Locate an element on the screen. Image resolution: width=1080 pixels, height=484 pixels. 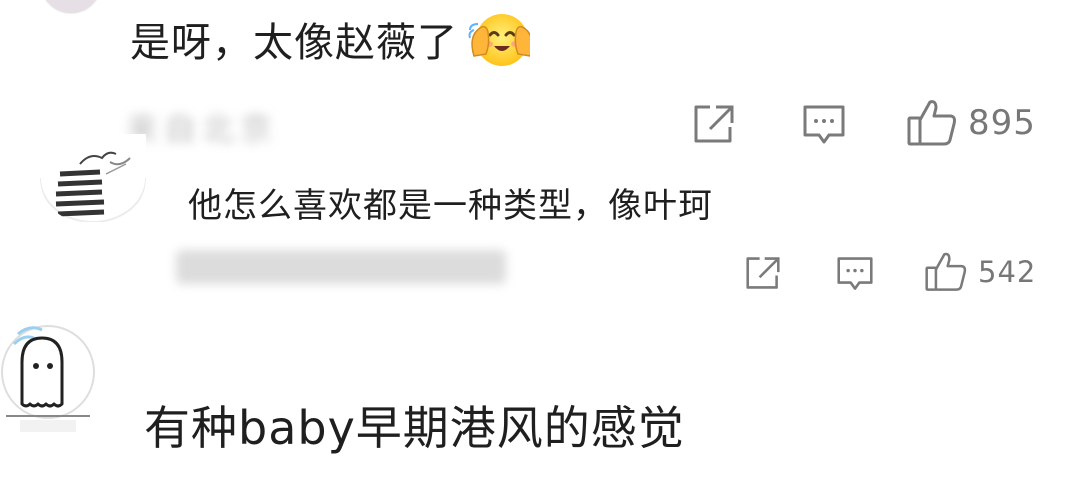
like-button-1: 895 is located at coordinates (971, 123).